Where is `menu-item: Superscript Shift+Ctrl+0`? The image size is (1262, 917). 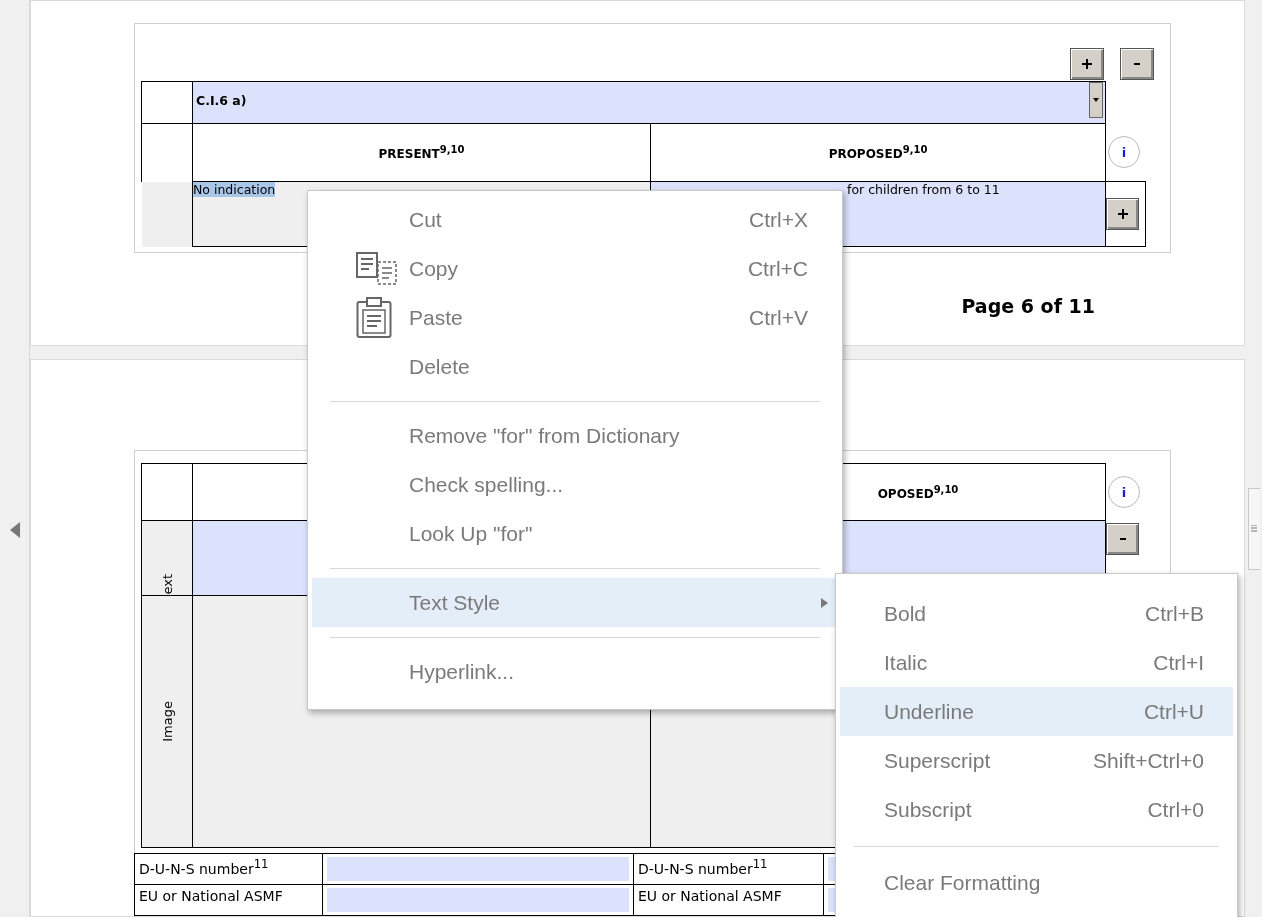 menu-item: Superscript Shift+Ctrl+0 is located at coordinates (1036, 760).